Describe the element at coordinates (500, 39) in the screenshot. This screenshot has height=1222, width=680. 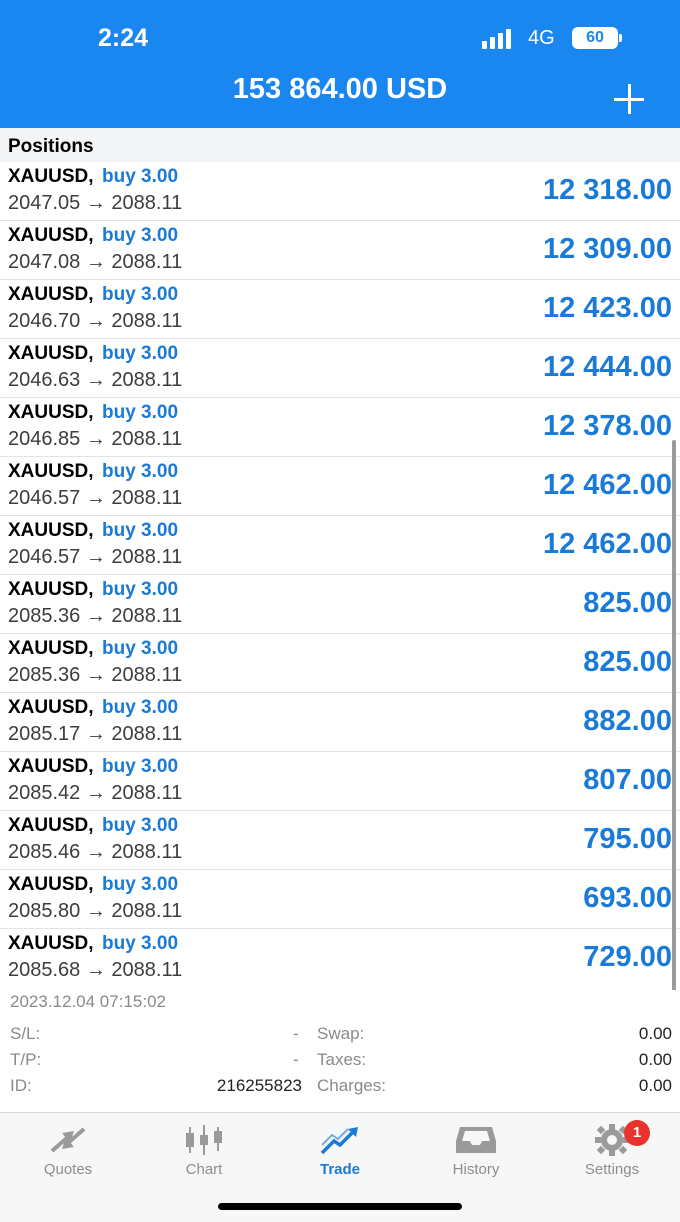
I see `signal-icon` at that location.